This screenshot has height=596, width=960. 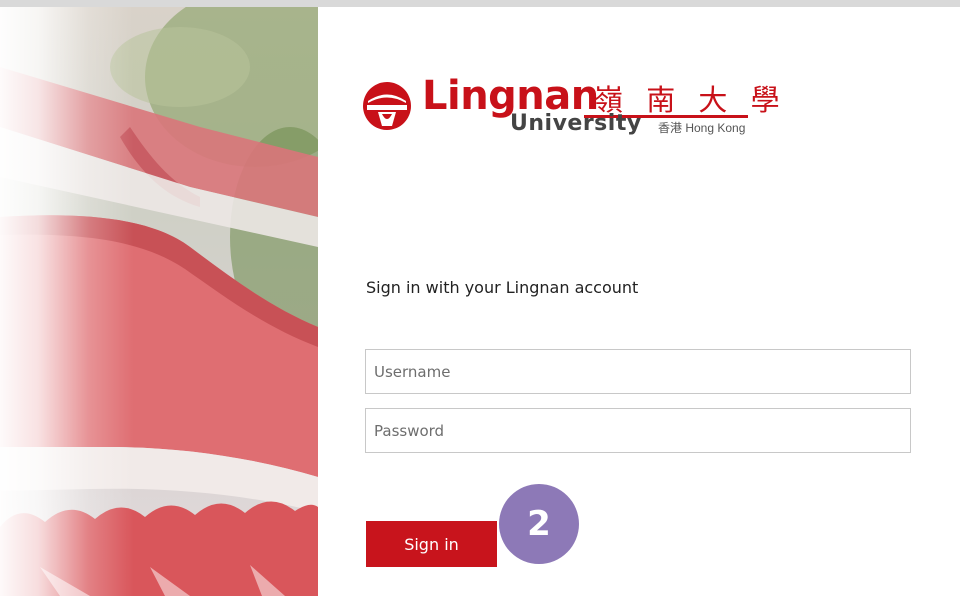 What do you see at coordinates (502, 287) in the screenshot?
I see `sign-in-heading: Sign in with your Lingnan account` at bounding box center [502, 287].